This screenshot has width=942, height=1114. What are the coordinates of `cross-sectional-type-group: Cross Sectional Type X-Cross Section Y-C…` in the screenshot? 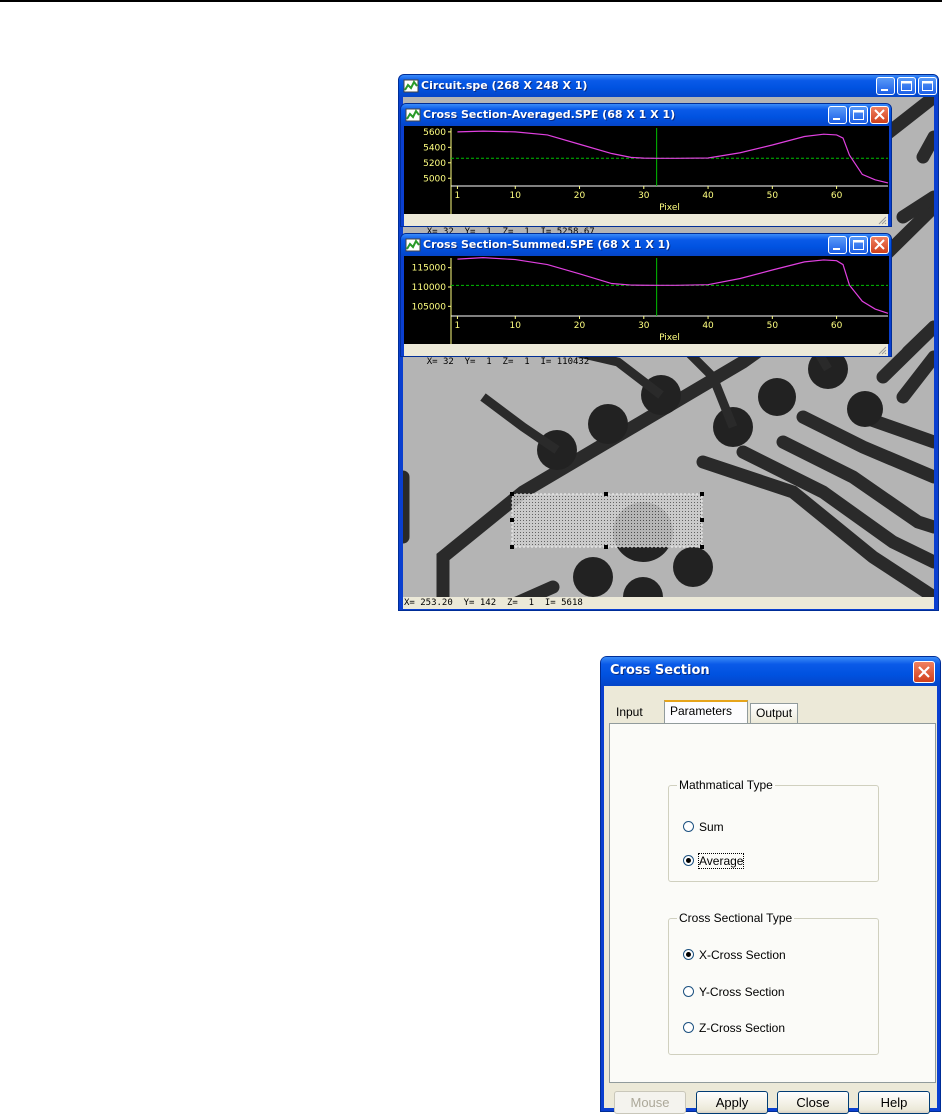 It's located at (773, 983).